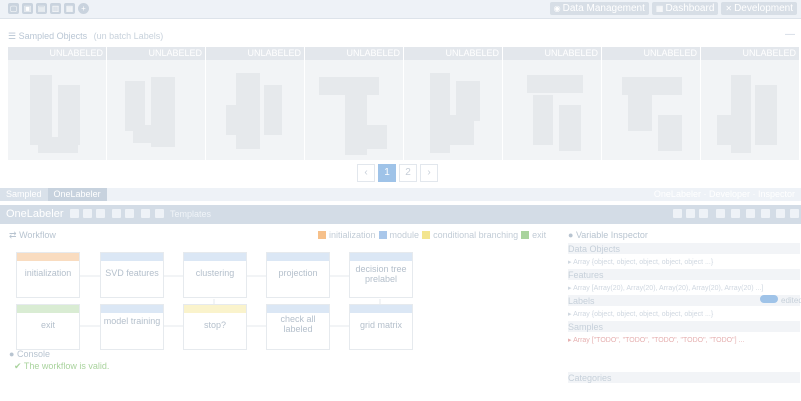 This screenshot has height=401, width=801. What do you see at coordinates (659, 8) in the screenshot?
I see `dashboard-icon: ▦` at bounding box center [659, 8].